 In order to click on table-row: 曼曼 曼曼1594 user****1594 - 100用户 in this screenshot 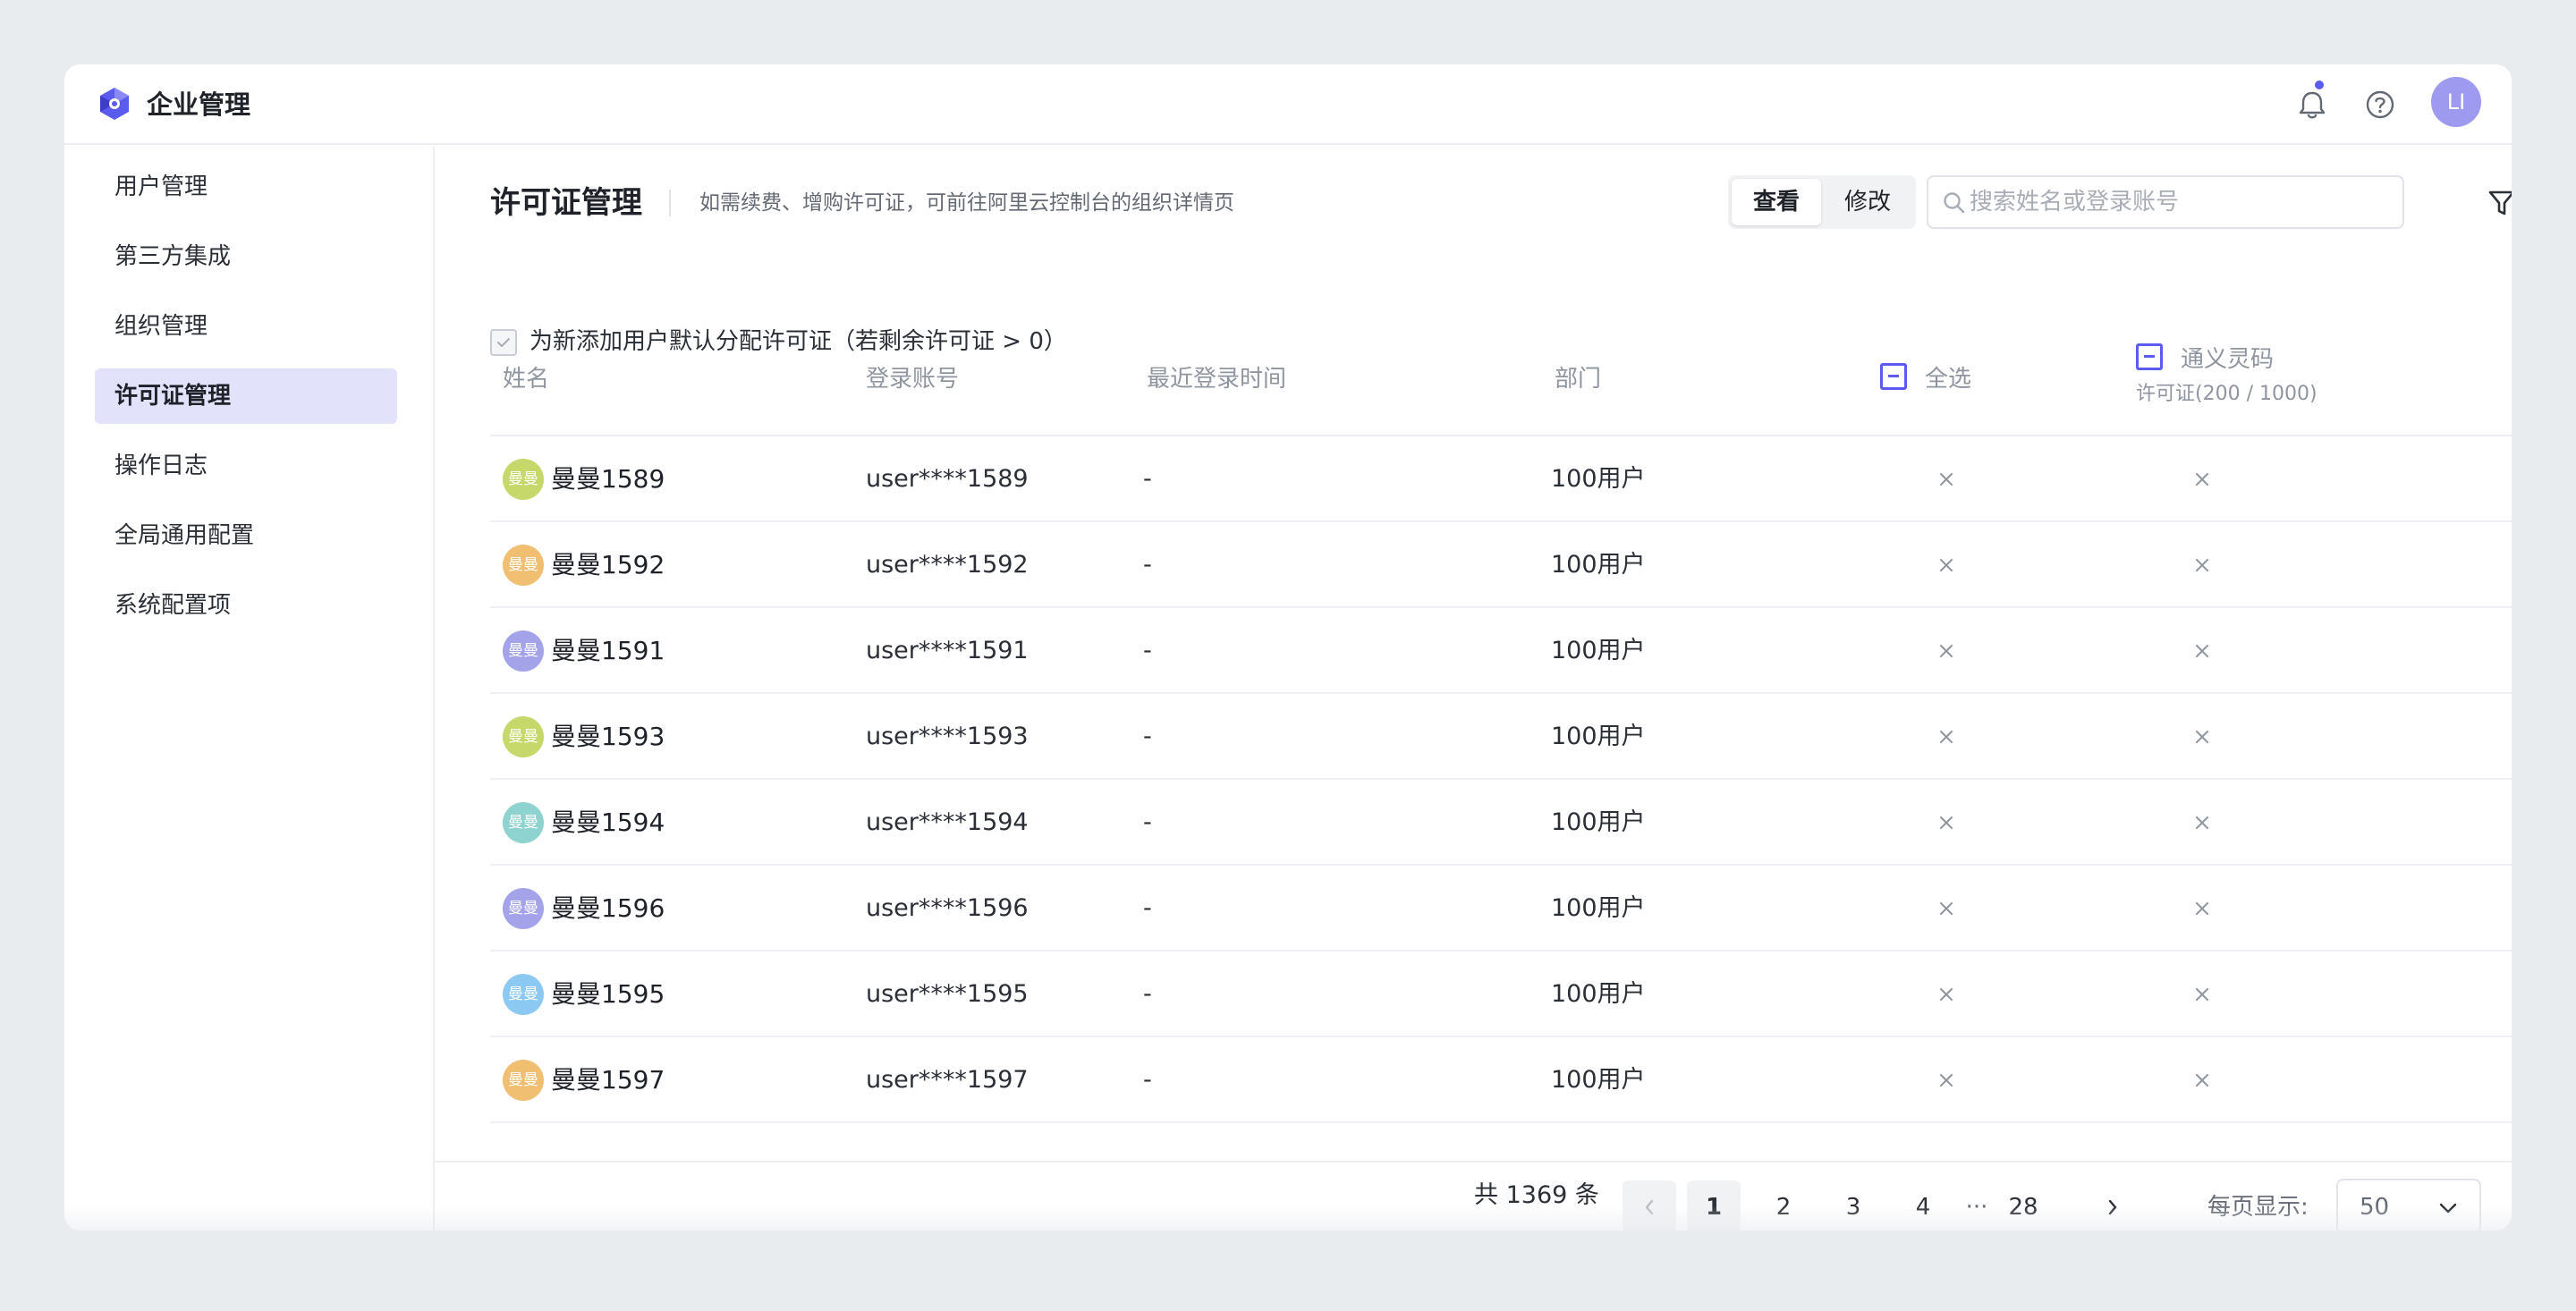, I will do `click(1501, 823)`.